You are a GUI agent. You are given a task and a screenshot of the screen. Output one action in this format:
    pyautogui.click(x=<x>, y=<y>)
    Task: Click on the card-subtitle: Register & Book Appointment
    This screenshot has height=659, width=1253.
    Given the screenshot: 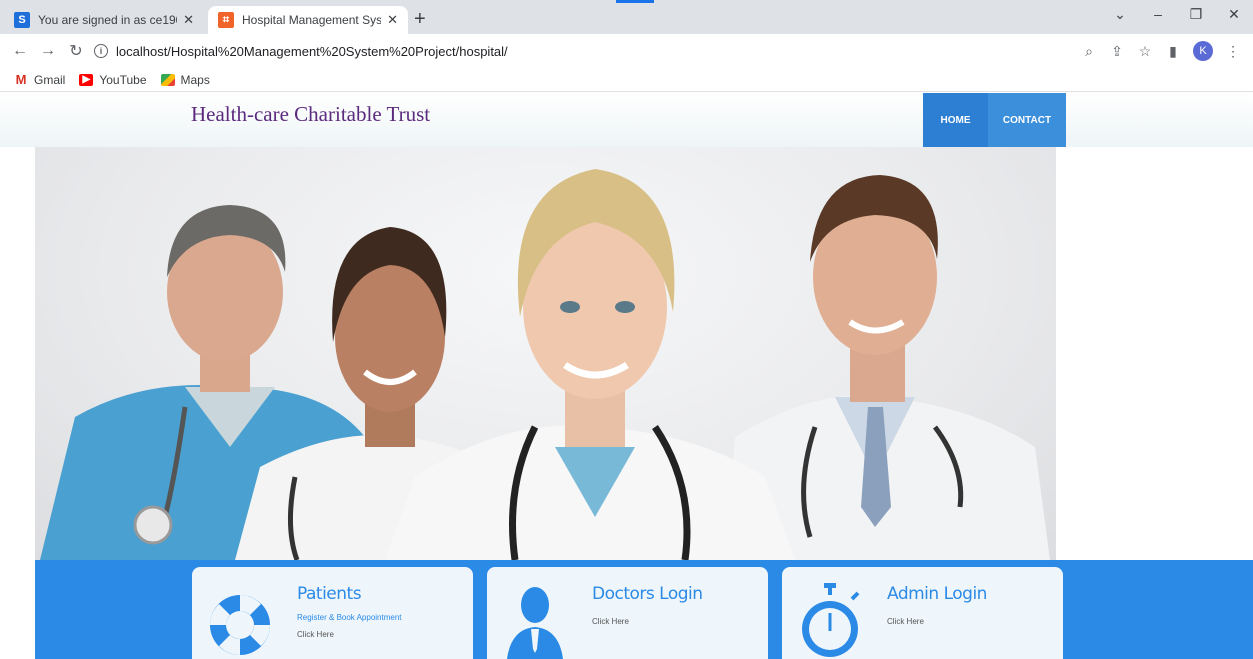 What is the action you would take?
    pyautogui.click(x=349, y=617)
    